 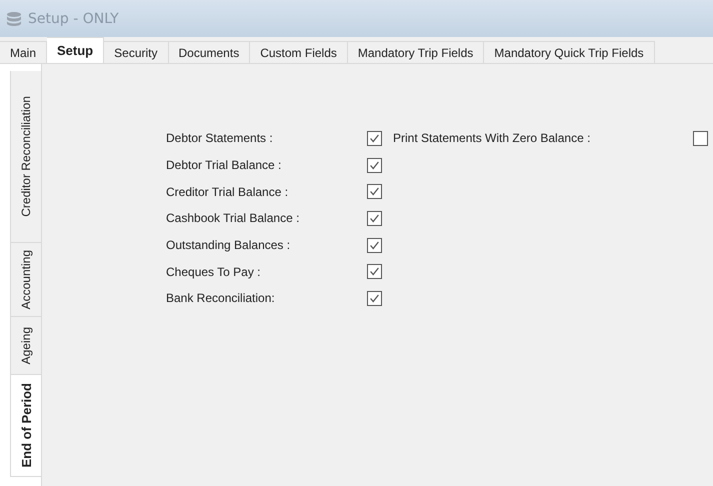 What do you see at coordinates (492, 138) in the screenshot?
I see `option-label: Print Statements With Zero Balance :` at bounding box center [492, 138].